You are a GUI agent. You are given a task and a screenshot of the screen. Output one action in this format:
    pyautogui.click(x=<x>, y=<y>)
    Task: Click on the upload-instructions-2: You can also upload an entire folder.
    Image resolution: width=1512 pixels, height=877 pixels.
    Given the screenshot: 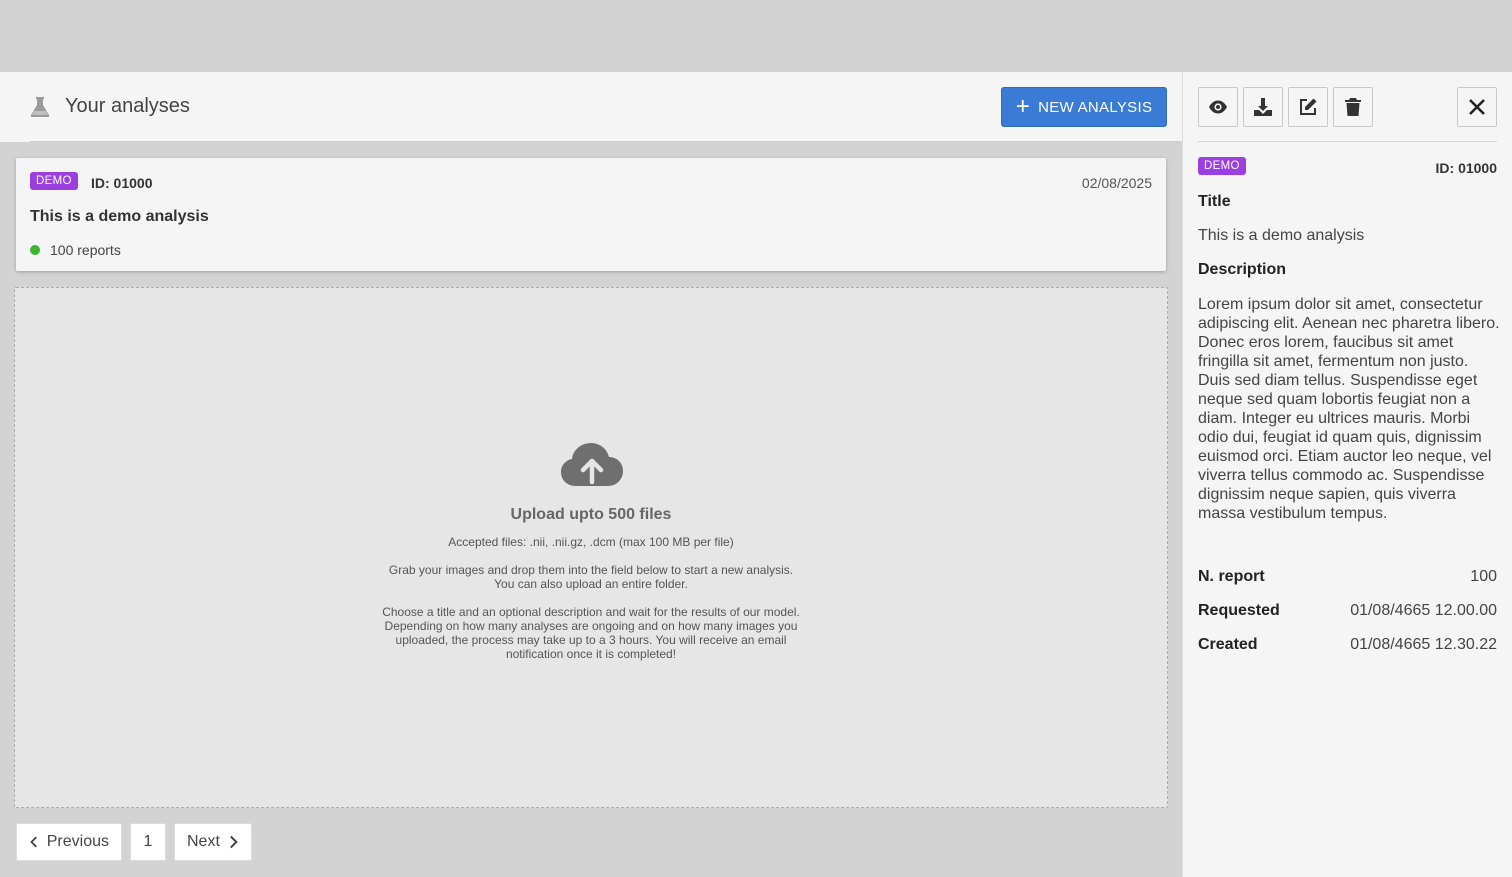 What is the action you would take?
    pyautogui.click(x=591, y=584)
    